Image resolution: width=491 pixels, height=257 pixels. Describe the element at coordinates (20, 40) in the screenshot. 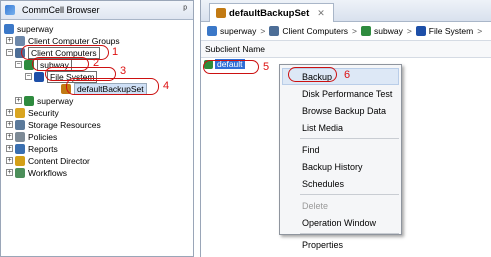

I see `computer-group-icon` at that location.